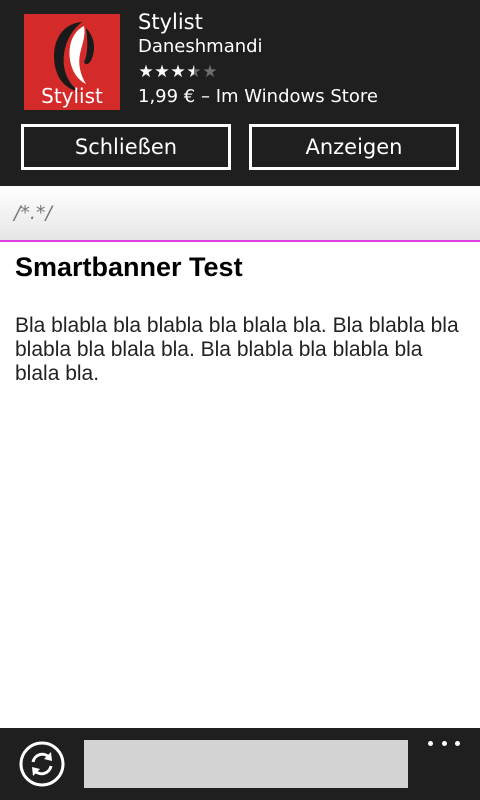 Image resolution: width=480 pixels, height=800 pixels. Describe the element at coordinates (72, 62) in the screenshot. I see `app-icon: Stylist` at that location.